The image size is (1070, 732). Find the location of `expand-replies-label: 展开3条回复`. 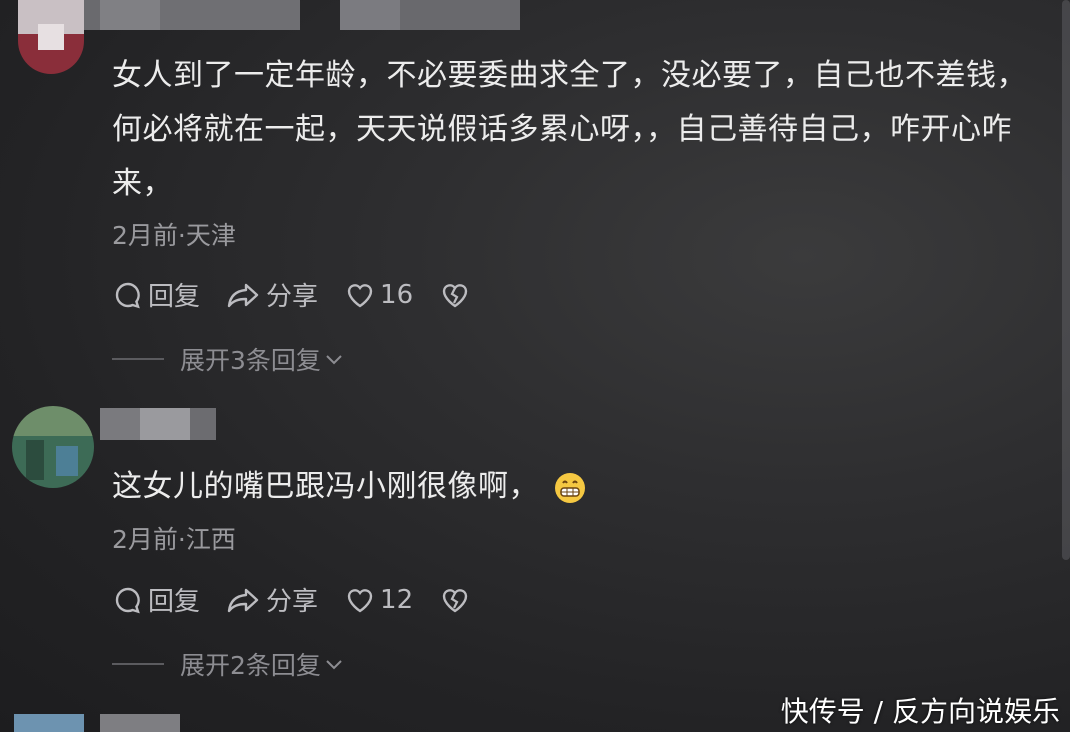

expand-replies-label: 展开3条回复 is located at coordinates (250, 360).